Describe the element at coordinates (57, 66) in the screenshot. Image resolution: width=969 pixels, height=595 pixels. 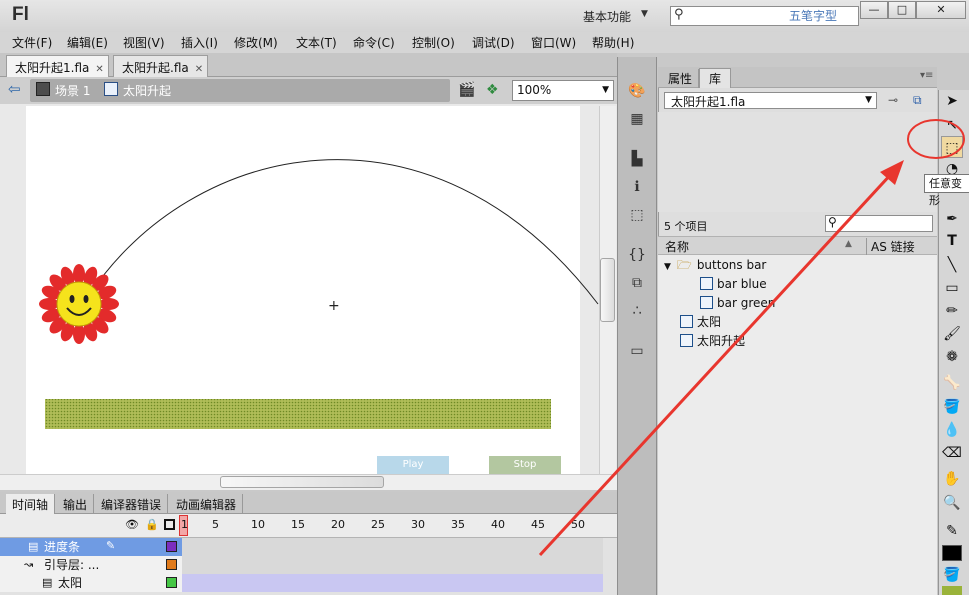
I see `doc-tab-1: 太阳升起1.fla ✕` at that location.